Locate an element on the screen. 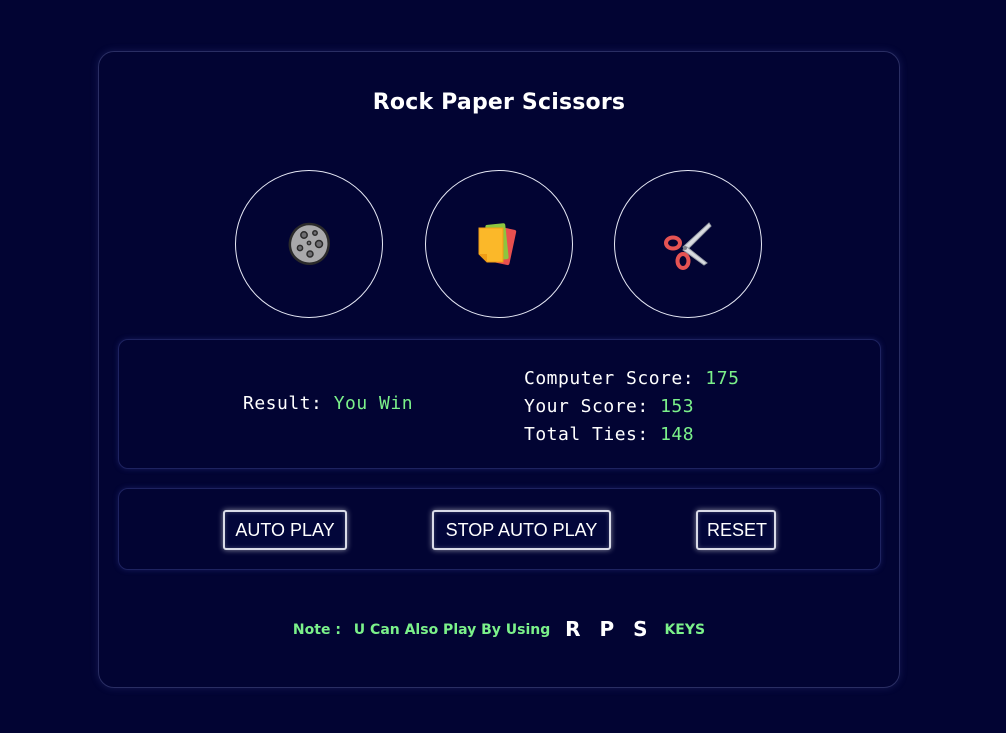  result-label: Result: is located at coordinates (283, 403).